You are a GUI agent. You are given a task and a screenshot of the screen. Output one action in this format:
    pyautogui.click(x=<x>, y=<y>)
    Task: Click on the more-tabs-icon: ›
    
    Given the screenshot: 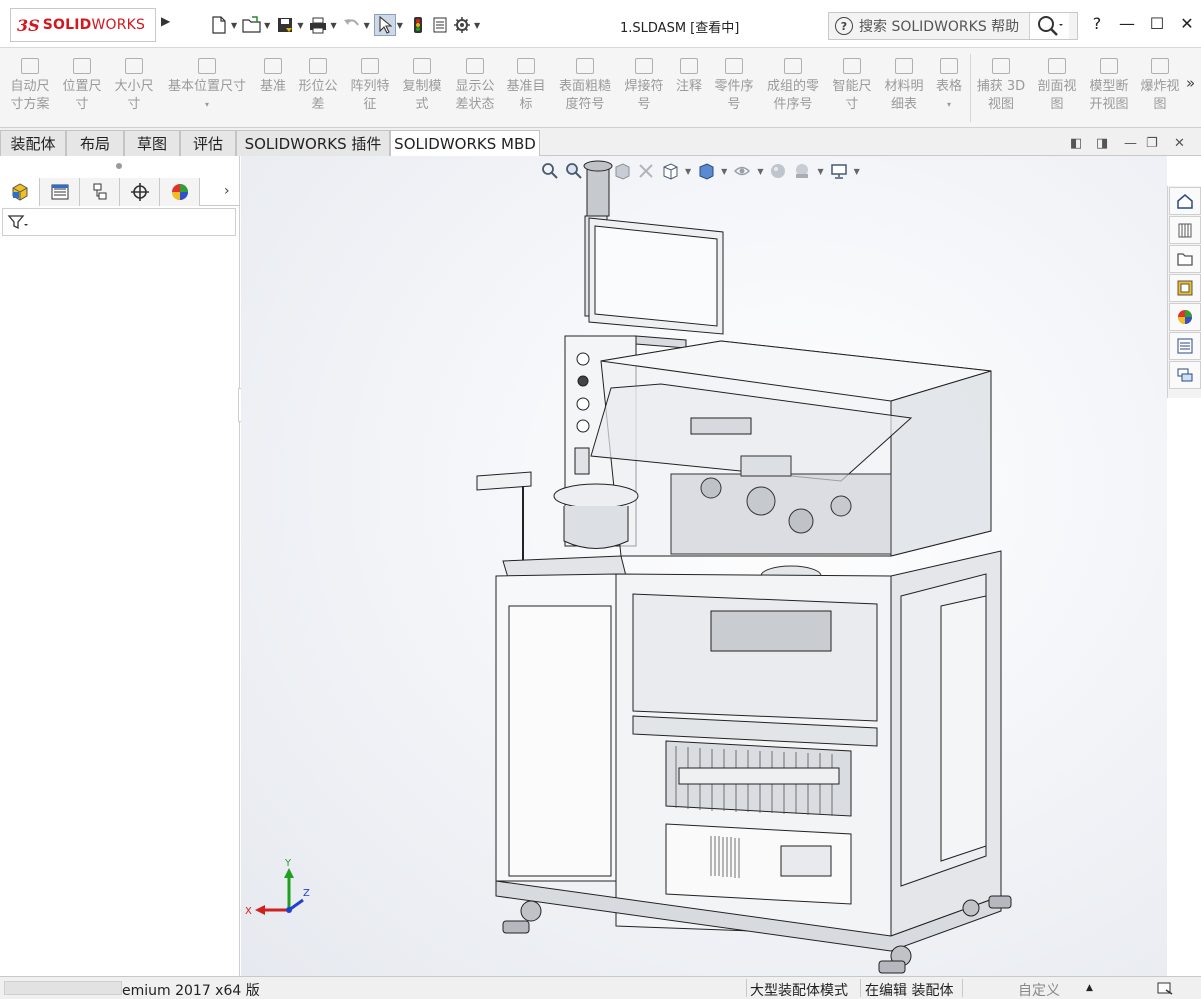 What is the action you would take?
    pyautogui.click(x=227, y=191)
    